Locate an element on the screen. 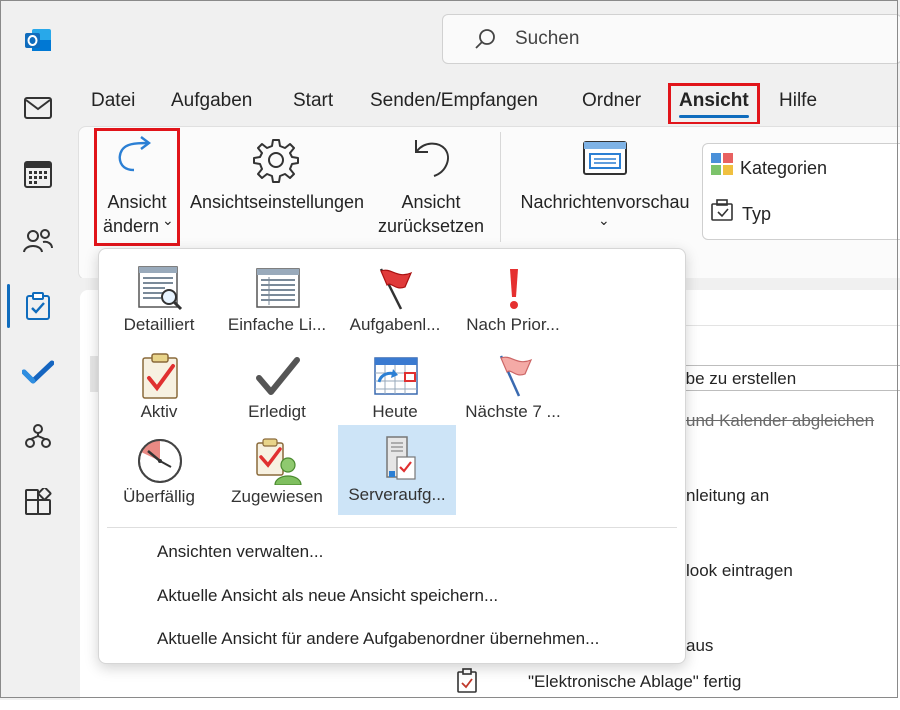 The height and width of the screenshot is (710, 900). server-task-icon is located at coordinates (398, 459).